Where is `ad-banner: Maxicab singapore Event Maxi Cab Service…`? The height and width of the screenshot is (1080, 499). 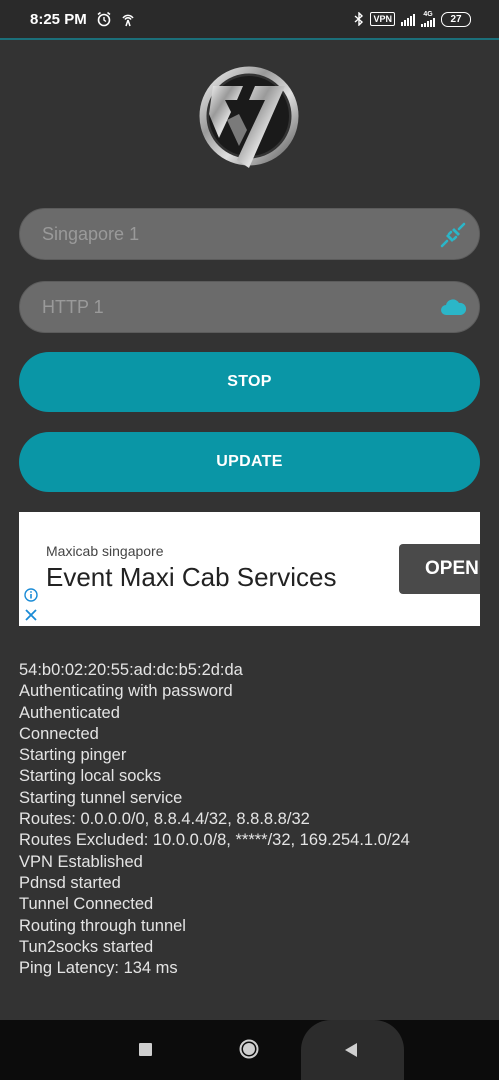
ad-banner: Maxicab singapore Event Maxi Cab Service… is located at coordinates (249, 569).